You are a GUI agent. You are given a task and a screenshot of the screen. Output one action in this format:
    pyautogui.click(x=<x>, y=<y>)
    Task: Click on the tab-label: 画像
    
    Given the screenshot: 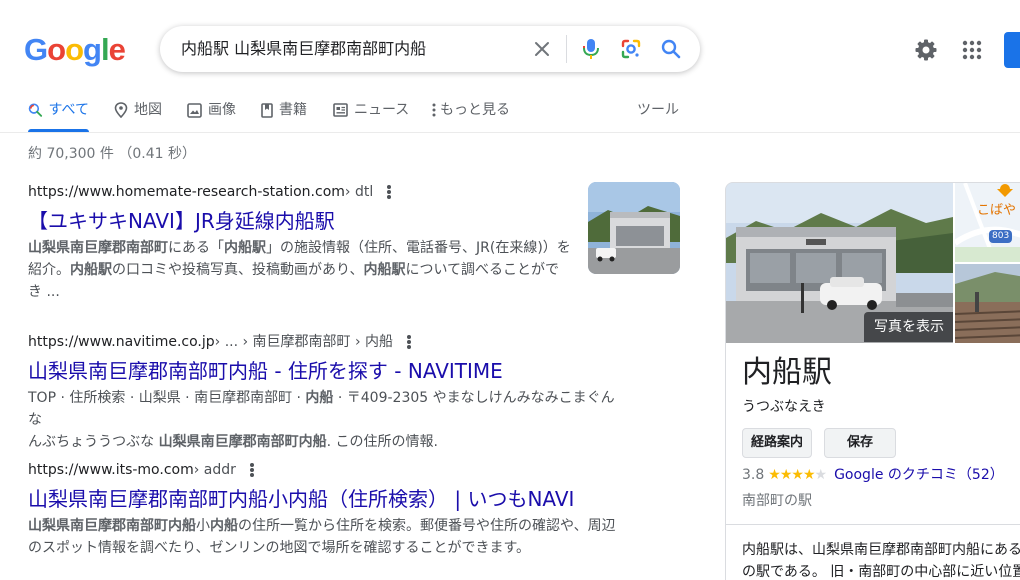 What is the action you would take?
    pyautogui.click(x=222, y=110)
    